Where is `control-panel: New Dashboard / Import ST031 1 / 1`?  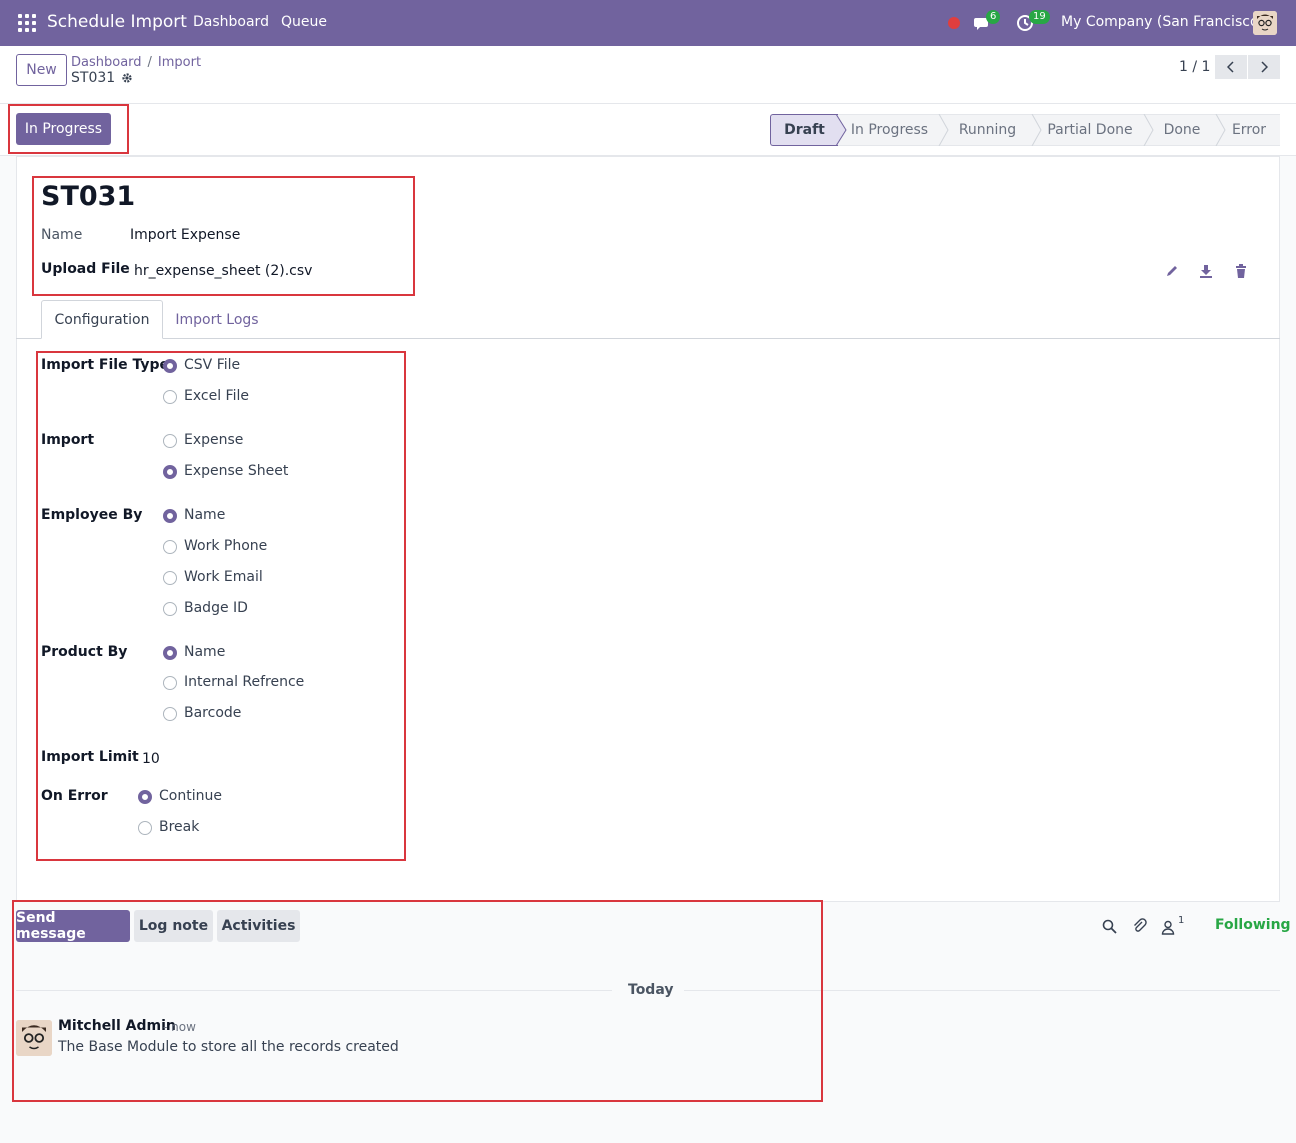
control-panel: New Dashboard / Import ST031 1 / 1 is located at coordinates (648, 75).